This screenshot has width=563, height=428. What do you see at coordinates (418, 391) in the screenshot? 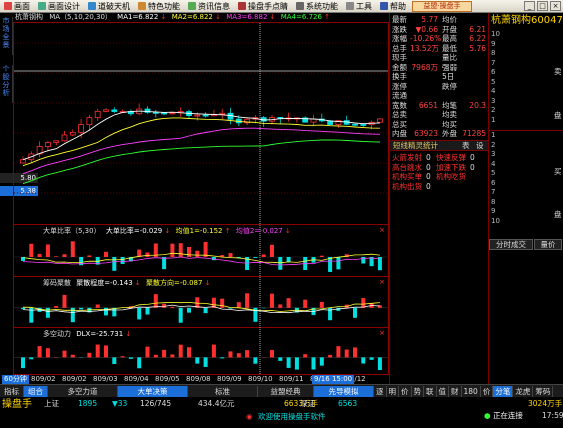
I see `tool-tab: 势` at bounding box center [418, 391].